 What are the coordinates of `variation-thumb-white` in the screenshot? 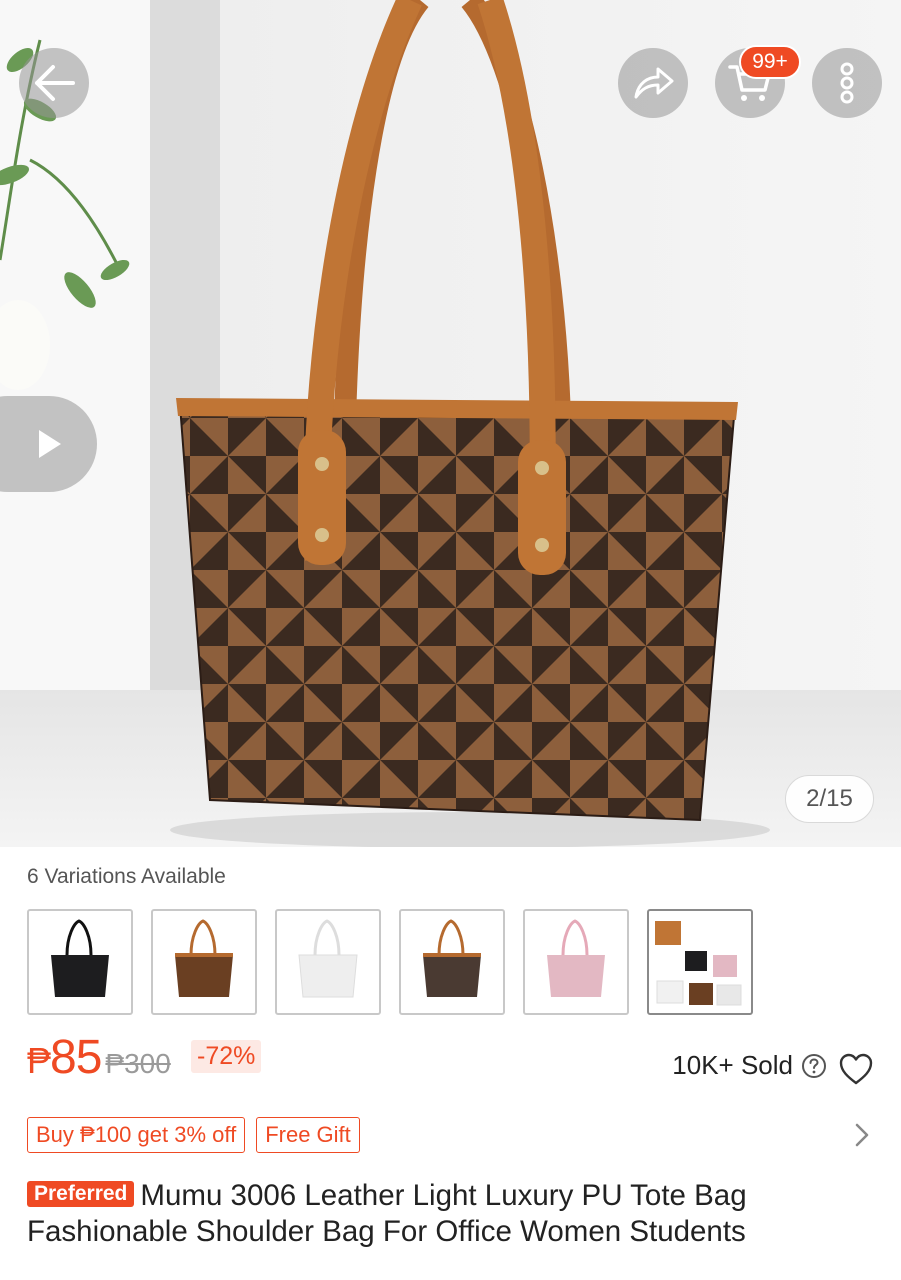 It's located at (328, 962).